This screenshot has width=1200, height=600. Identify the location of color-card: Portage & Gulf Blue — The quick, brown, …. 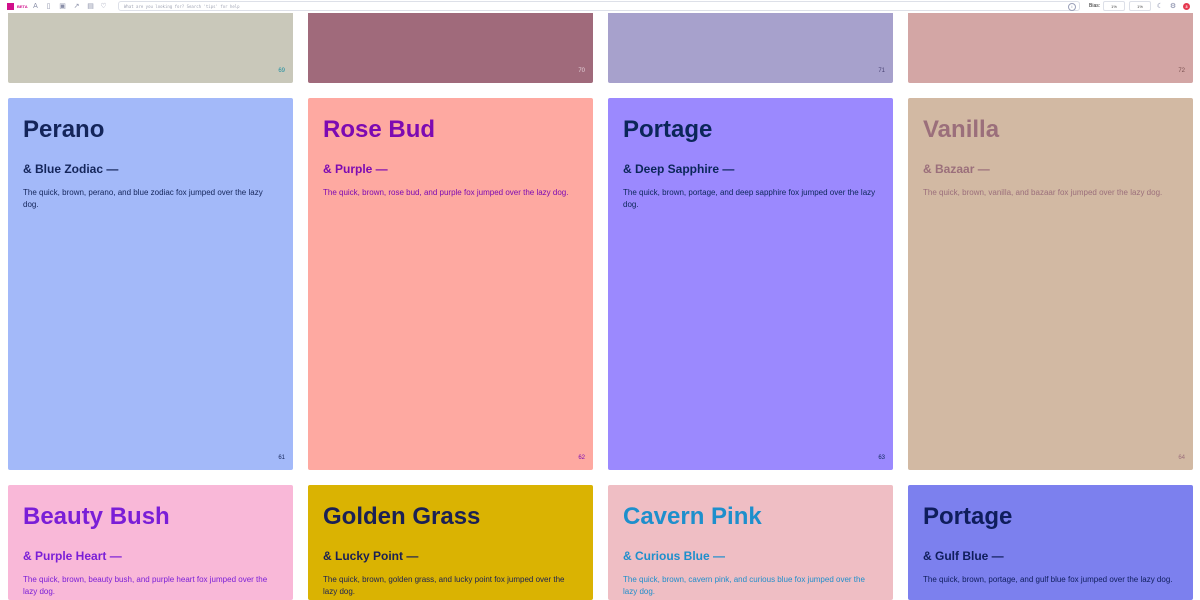
(1050, 542).